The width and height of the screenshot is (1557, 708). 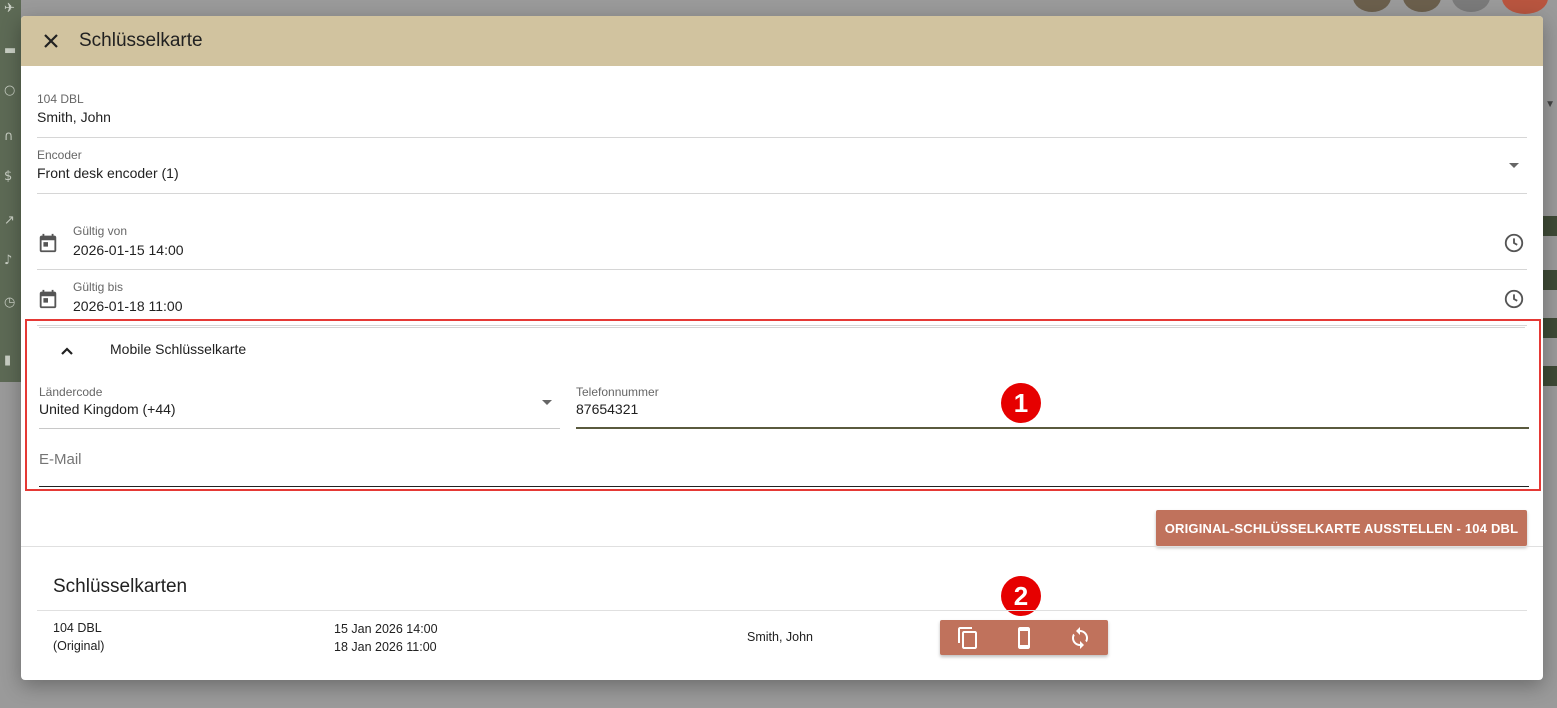 What do you see at coordinates (79, 646) in the screenshot?
I see `key-card-type: (Original)` at bounding box center [79, 646].